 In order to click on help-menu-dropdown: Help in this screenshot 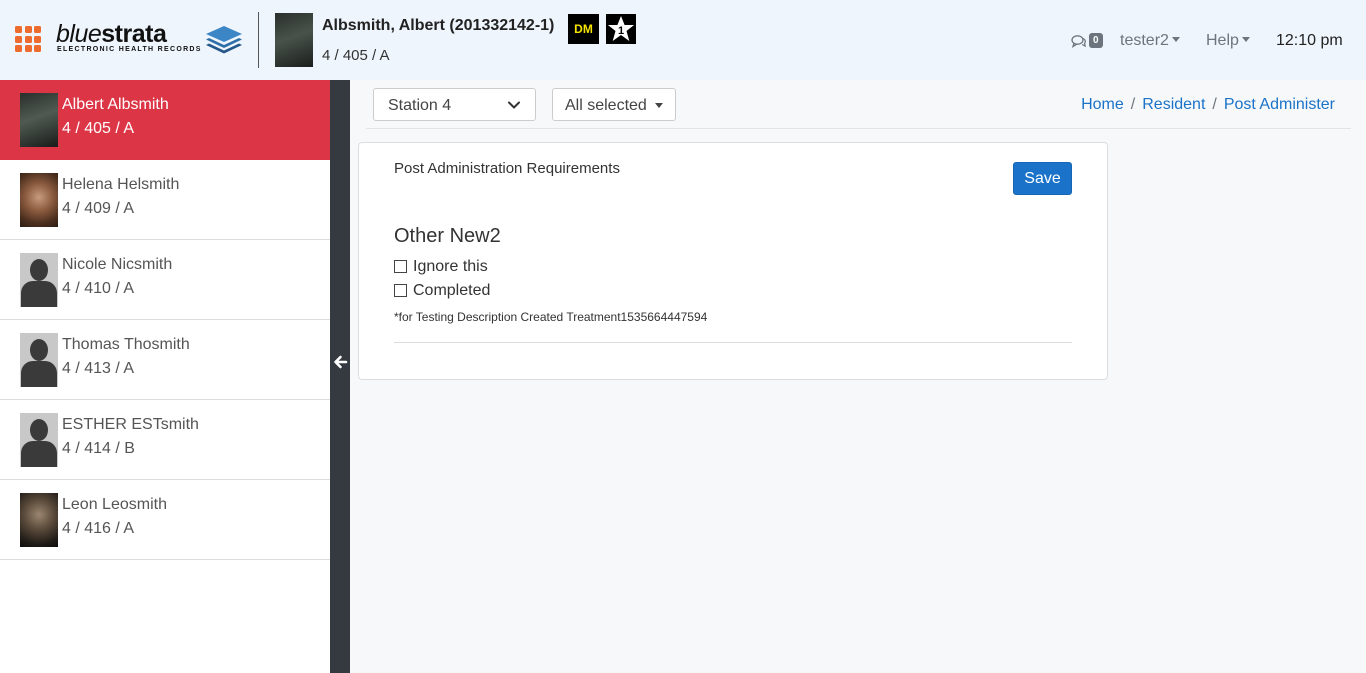, I will do `click(1228, 41)`.